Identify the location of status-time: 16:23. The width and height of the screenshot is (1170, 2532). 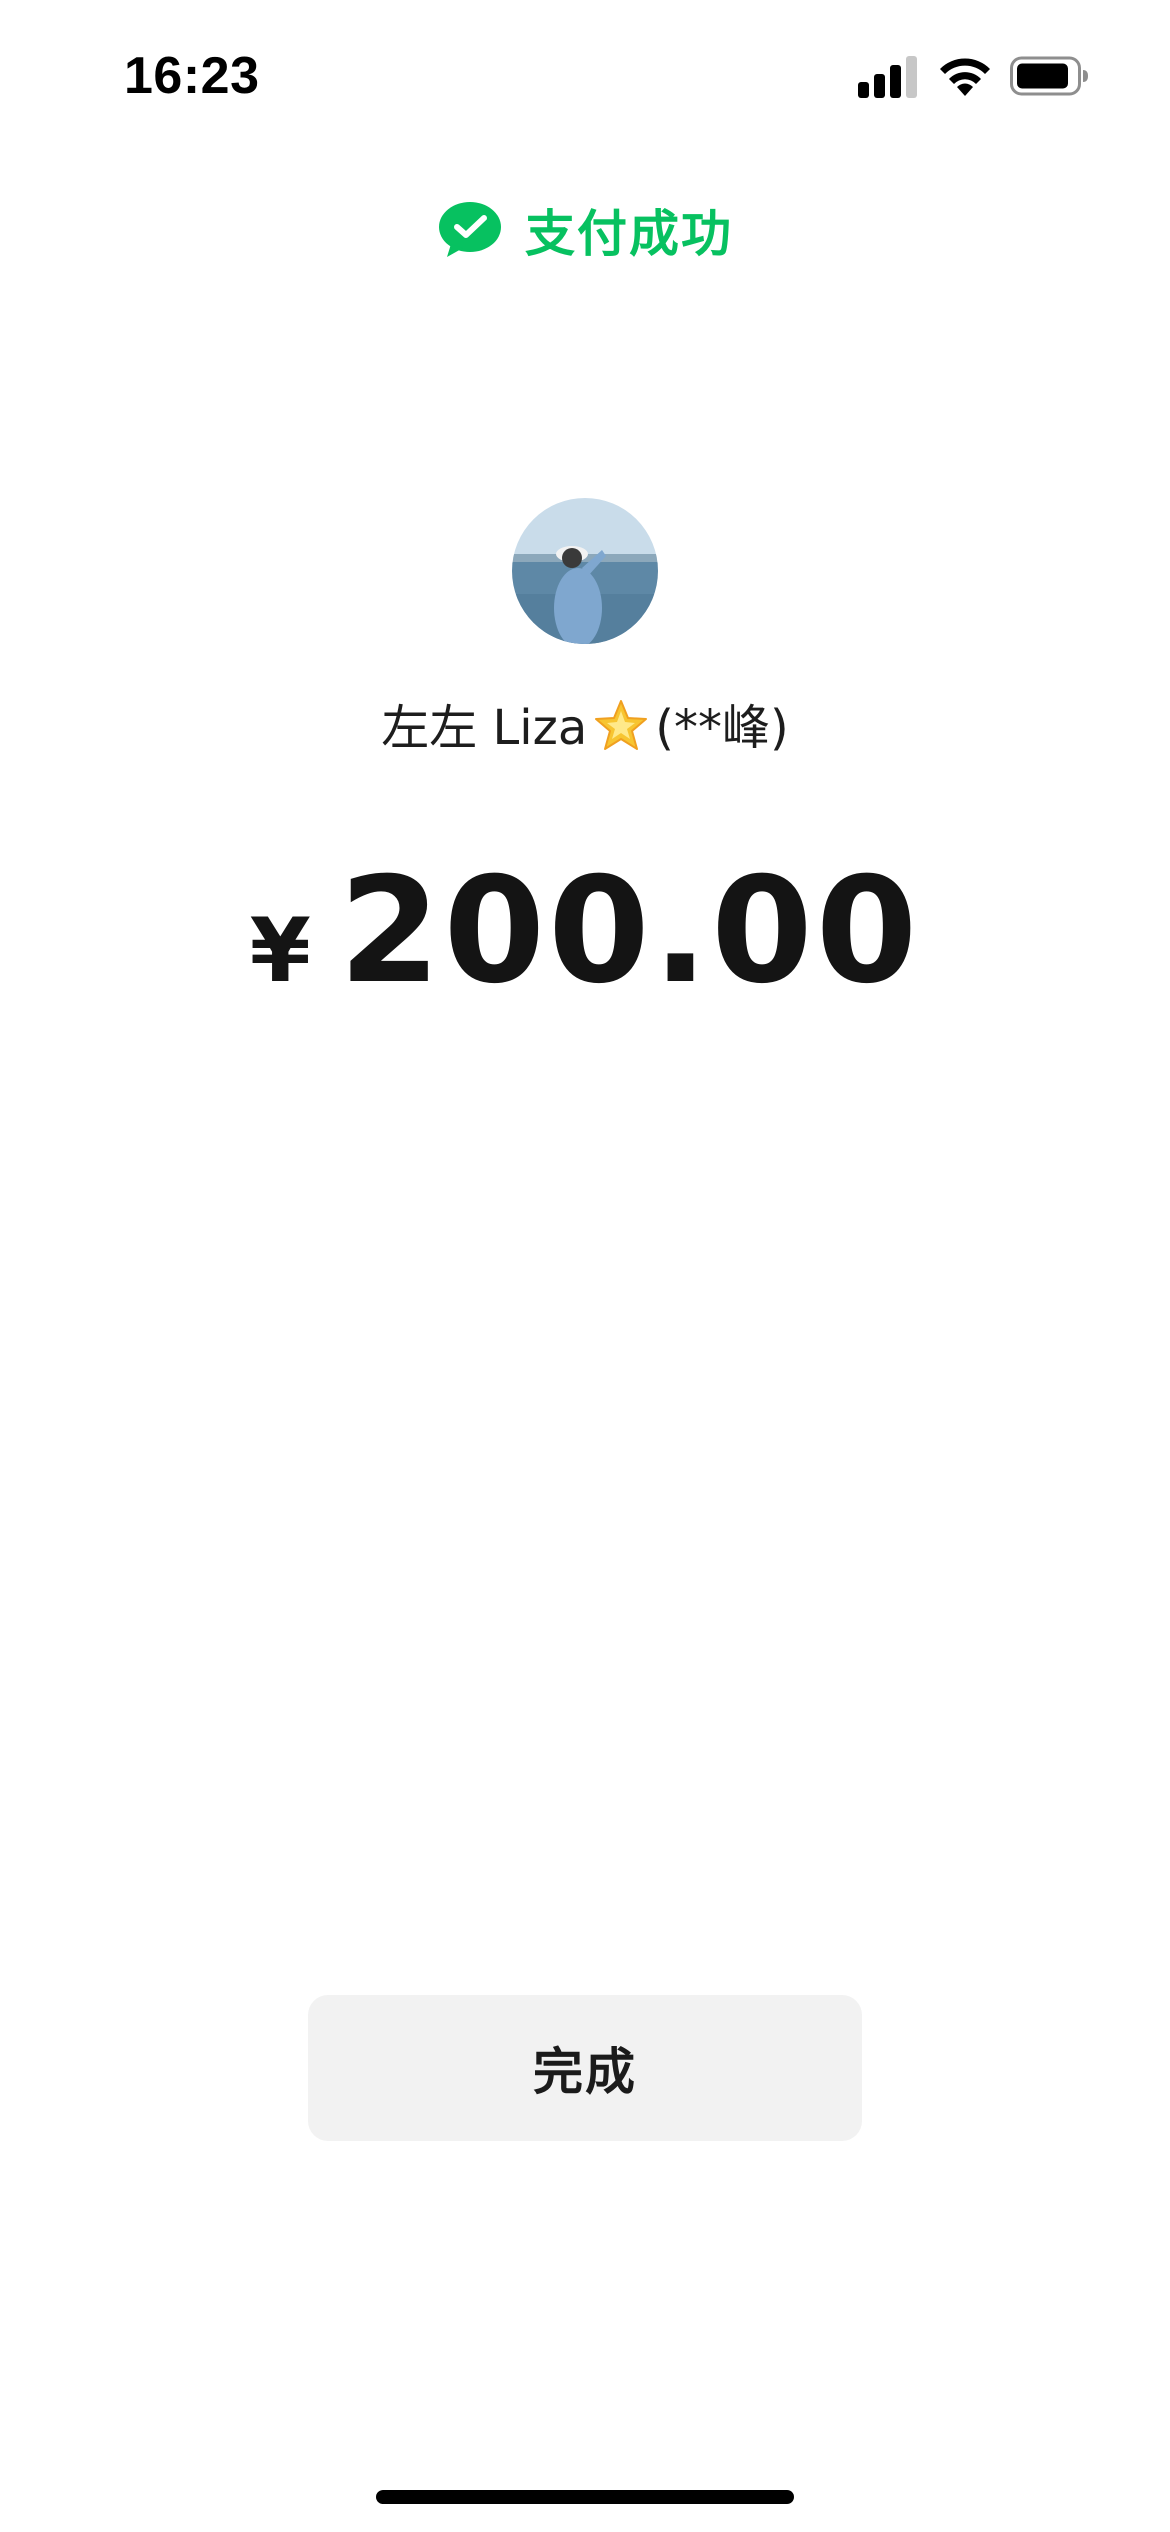
(192, 76).